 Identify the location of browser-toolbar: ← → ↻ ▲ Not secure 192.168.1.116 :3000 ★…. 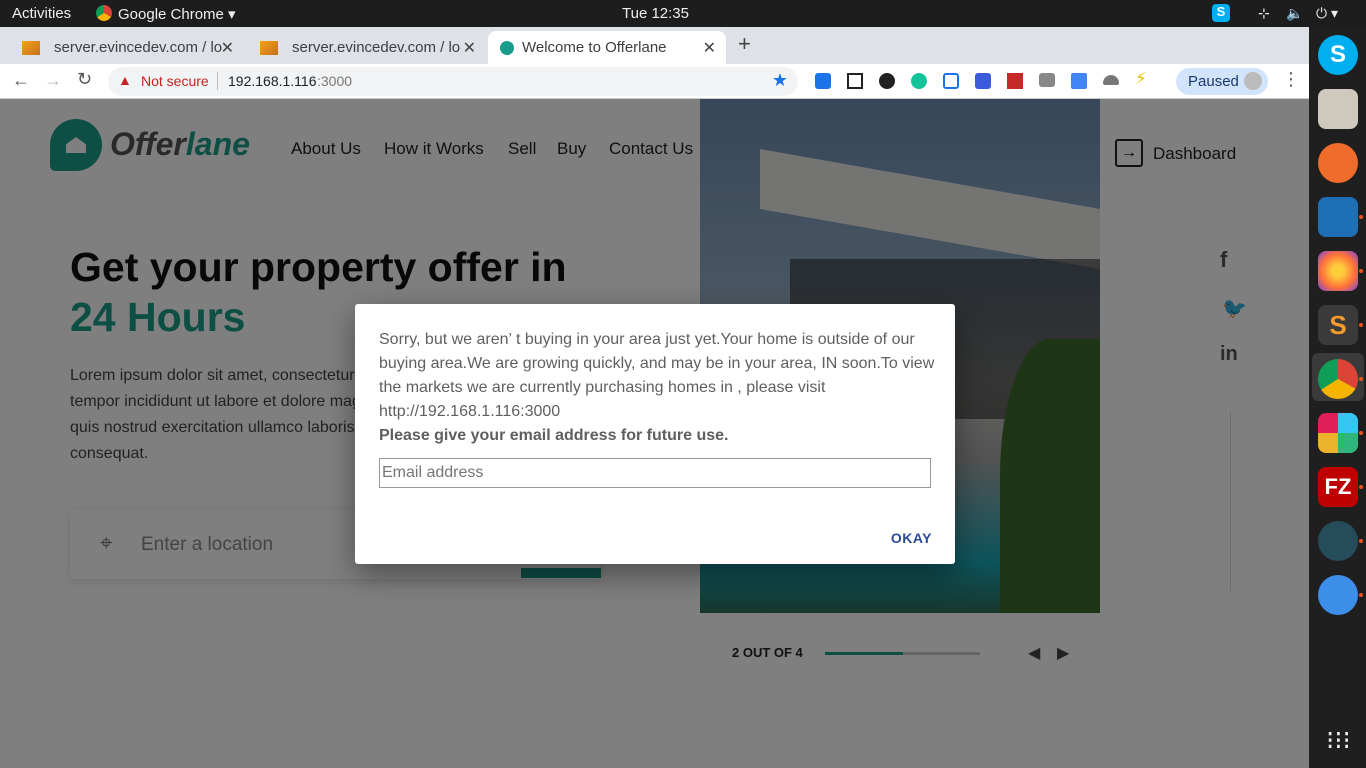
(654, 81).